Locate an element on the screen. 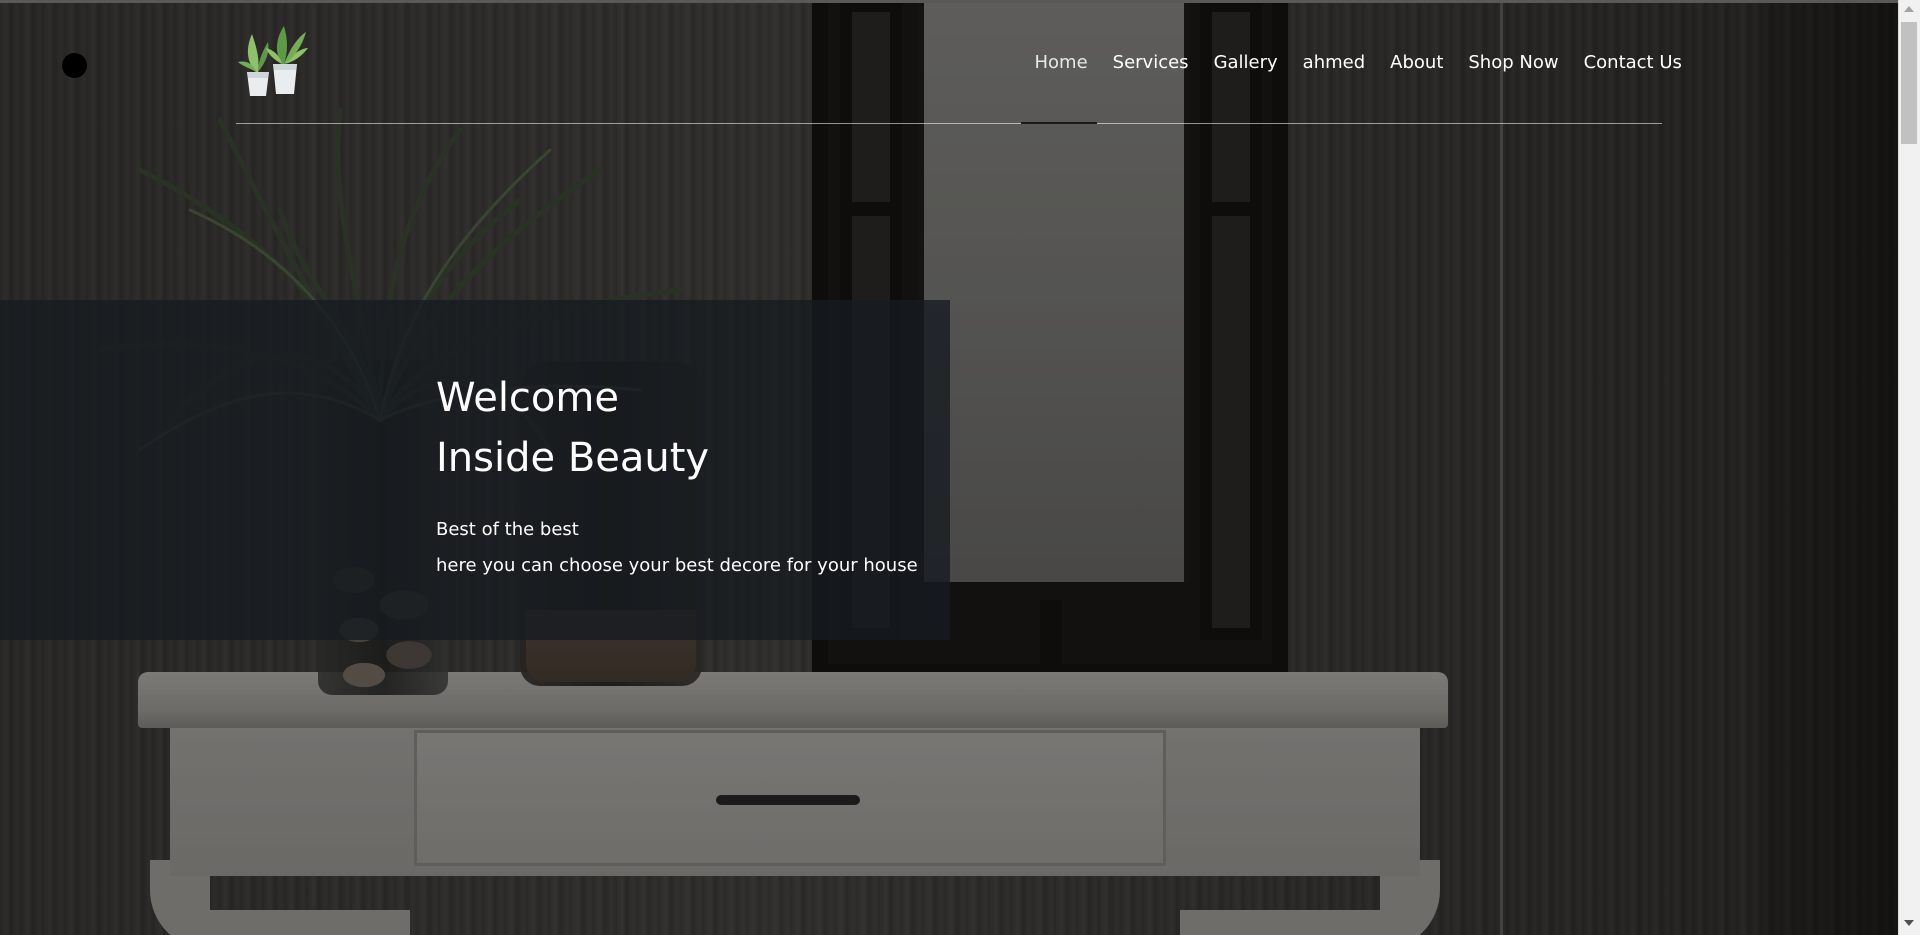 This screenshot has height=935, width=1920. nav-active-indicator is located at coordinates (1059, 123).